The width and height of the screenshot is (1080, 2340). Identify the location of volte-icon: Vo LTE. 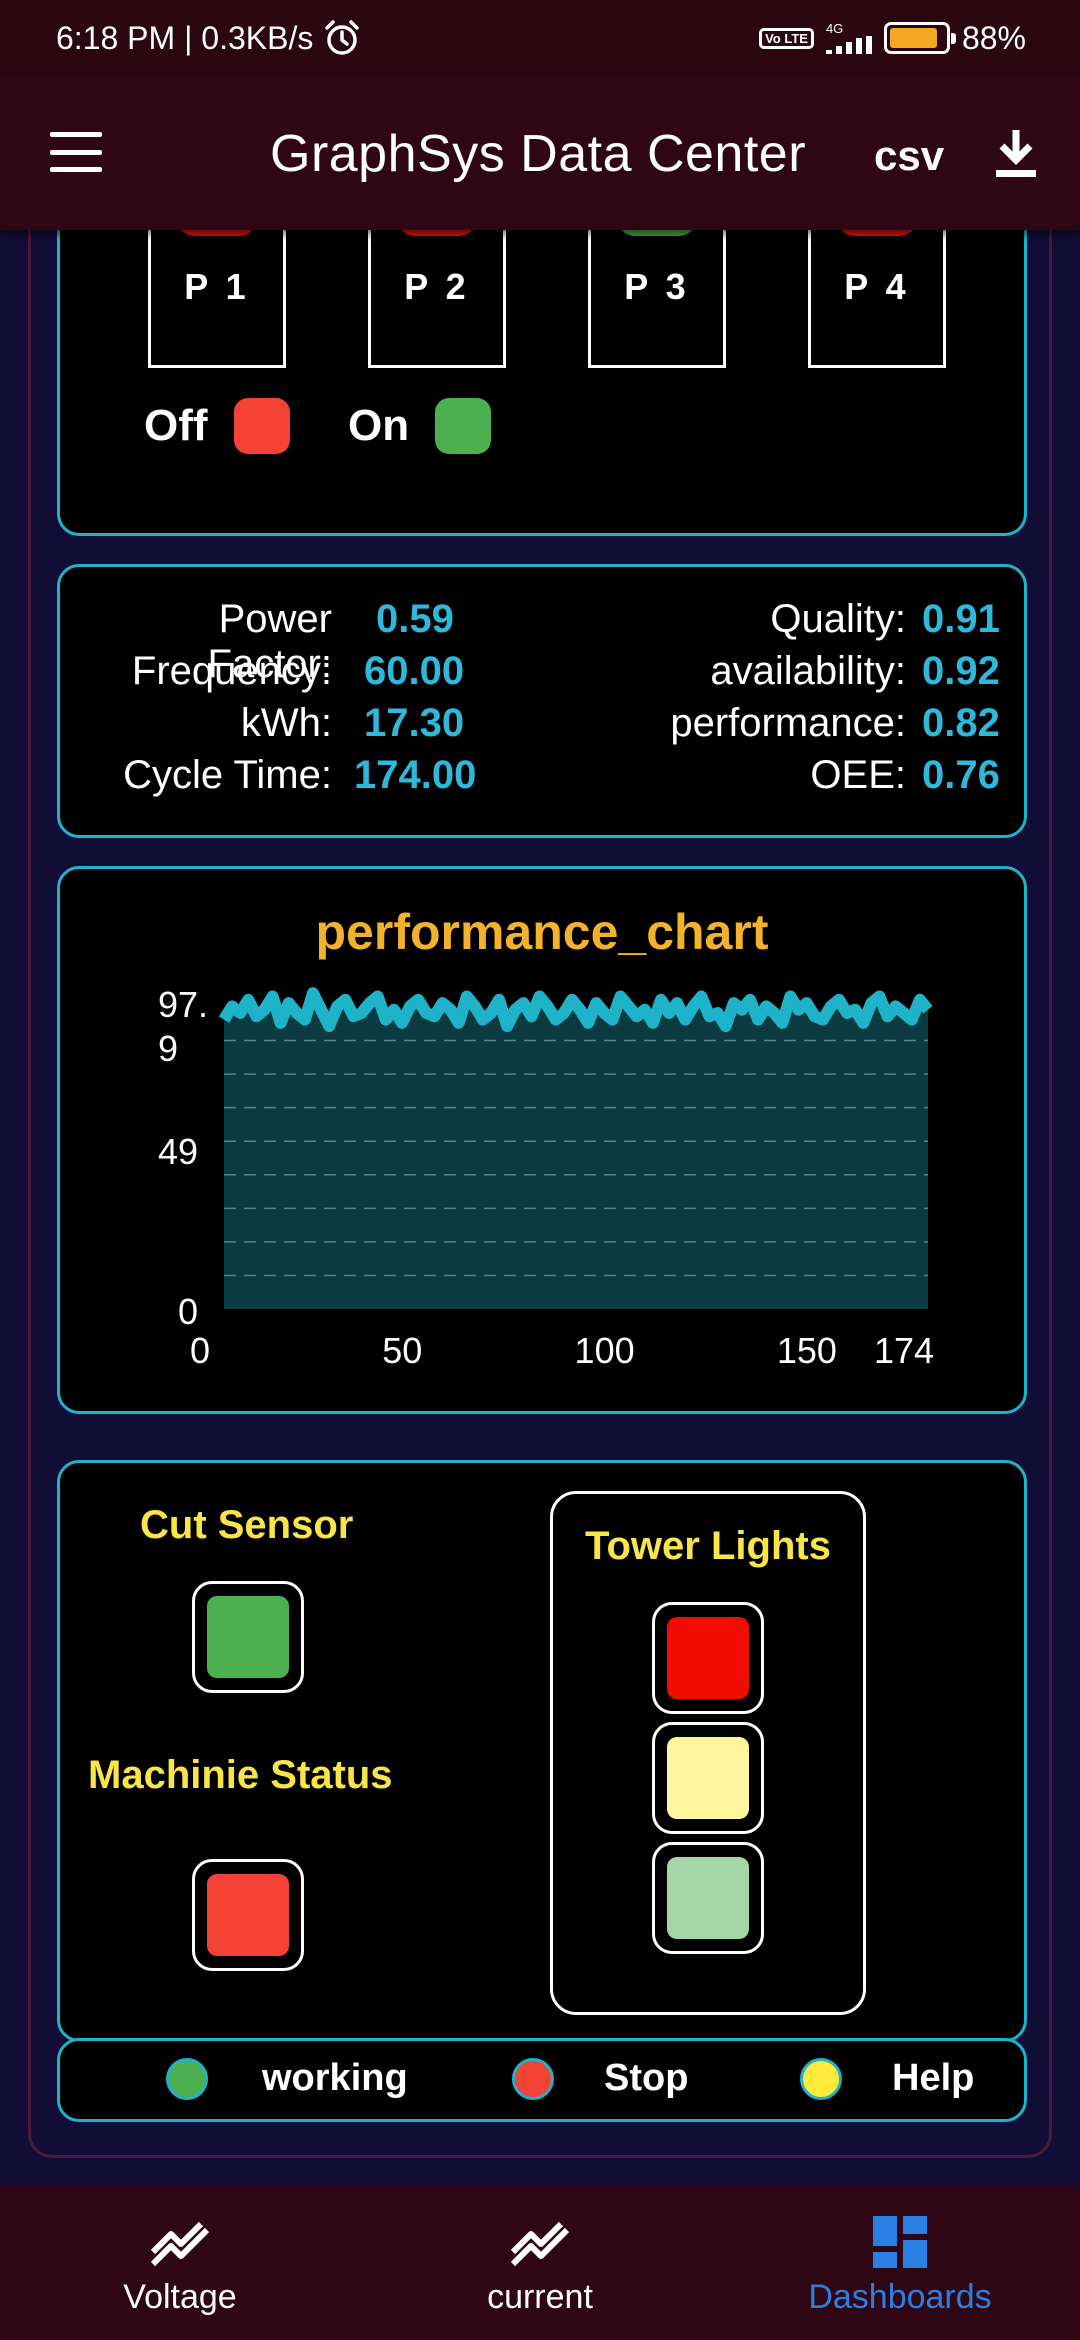
(786, 38).